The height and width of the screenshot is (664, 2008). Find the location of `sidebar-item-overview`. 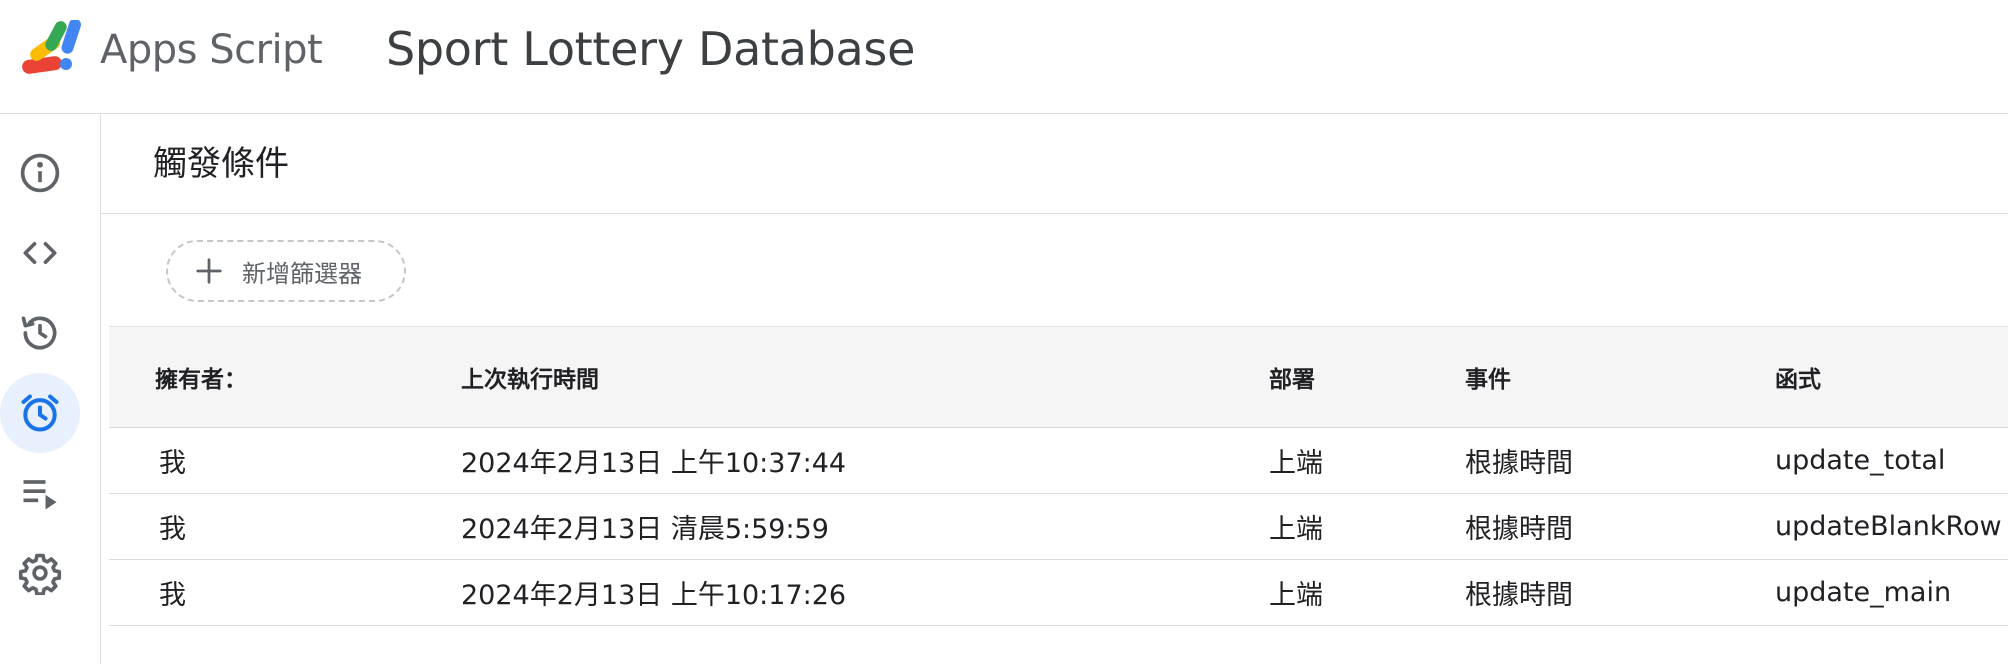

sidebar-item-overview is located at coordinates (40, 173).